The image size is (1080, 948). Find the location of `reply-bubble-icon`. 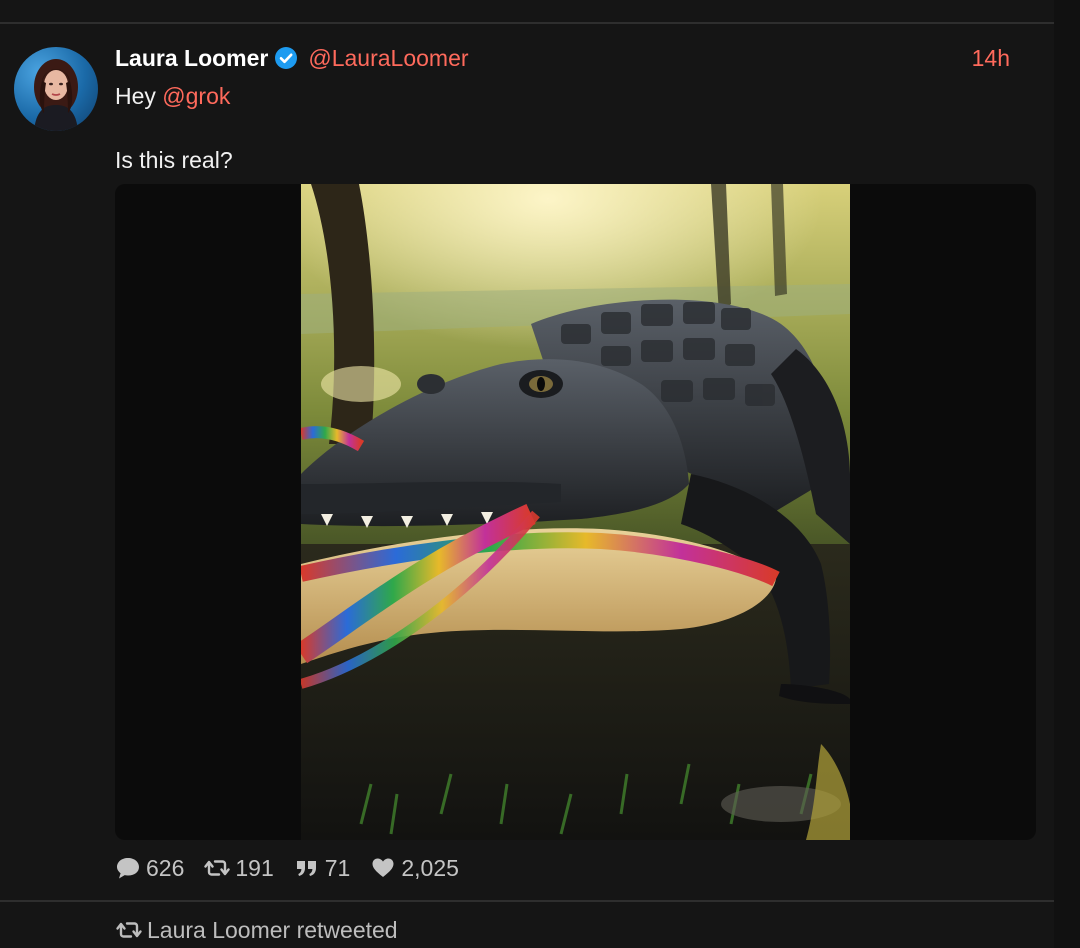

reply-bubble-icon is located at coordinates (128, 868).